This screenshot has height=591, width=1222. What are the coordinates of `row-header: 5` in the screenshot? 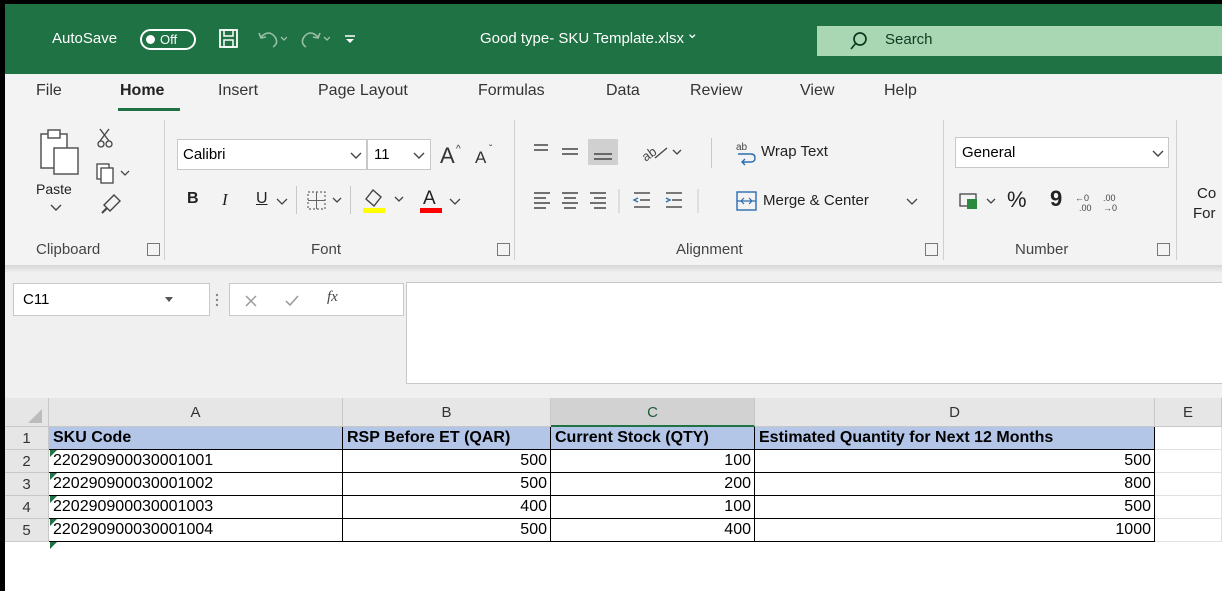 It's located at (27, 530).